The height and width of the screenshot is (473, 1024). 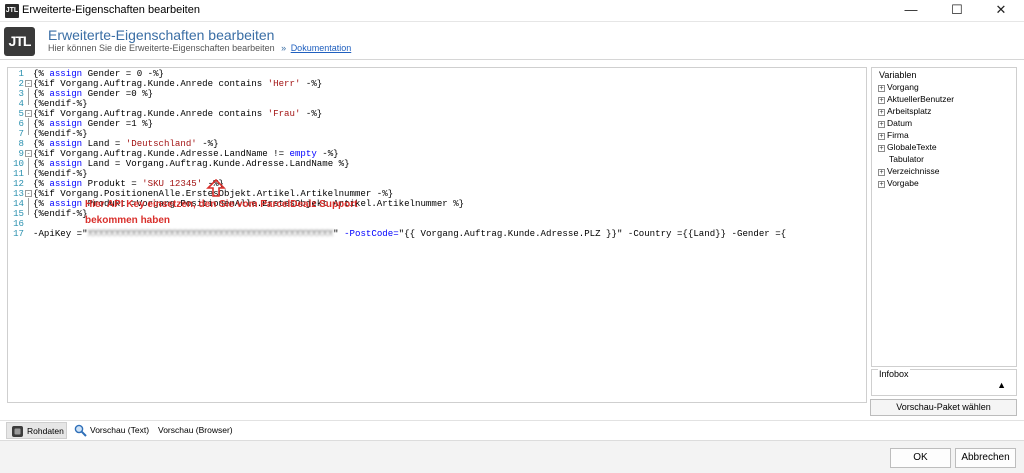 I want to click on code-token: Gender =0 %}, so click(x=118, y=93).